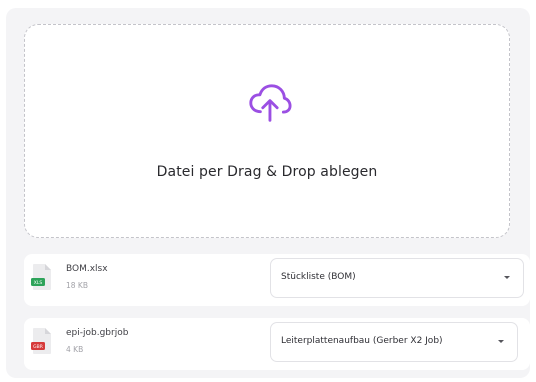  What do you see at coordinates (75, 349) in the screenshot?
I see `file-size: 4 KB` at bounding box center [75, 349].